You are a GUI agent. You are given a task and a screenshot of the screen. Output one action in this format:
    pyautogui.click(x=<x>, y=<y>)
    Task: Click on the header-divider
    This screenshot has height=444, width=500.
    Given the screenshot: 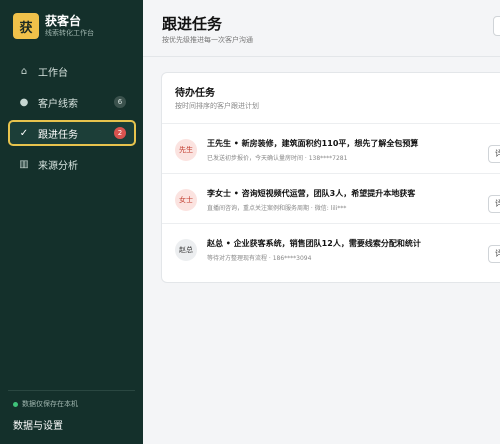 What is the action you would take?
    pyautogui.click(x=321, y=56)
    